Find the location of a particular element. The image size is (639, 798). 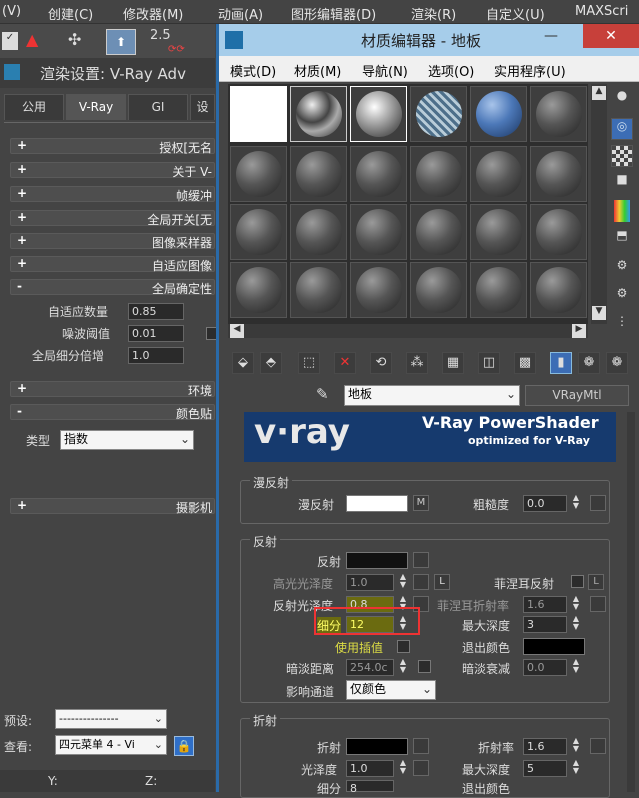

scroll-down-icon: ▼ is located at coordinates (599, 313).